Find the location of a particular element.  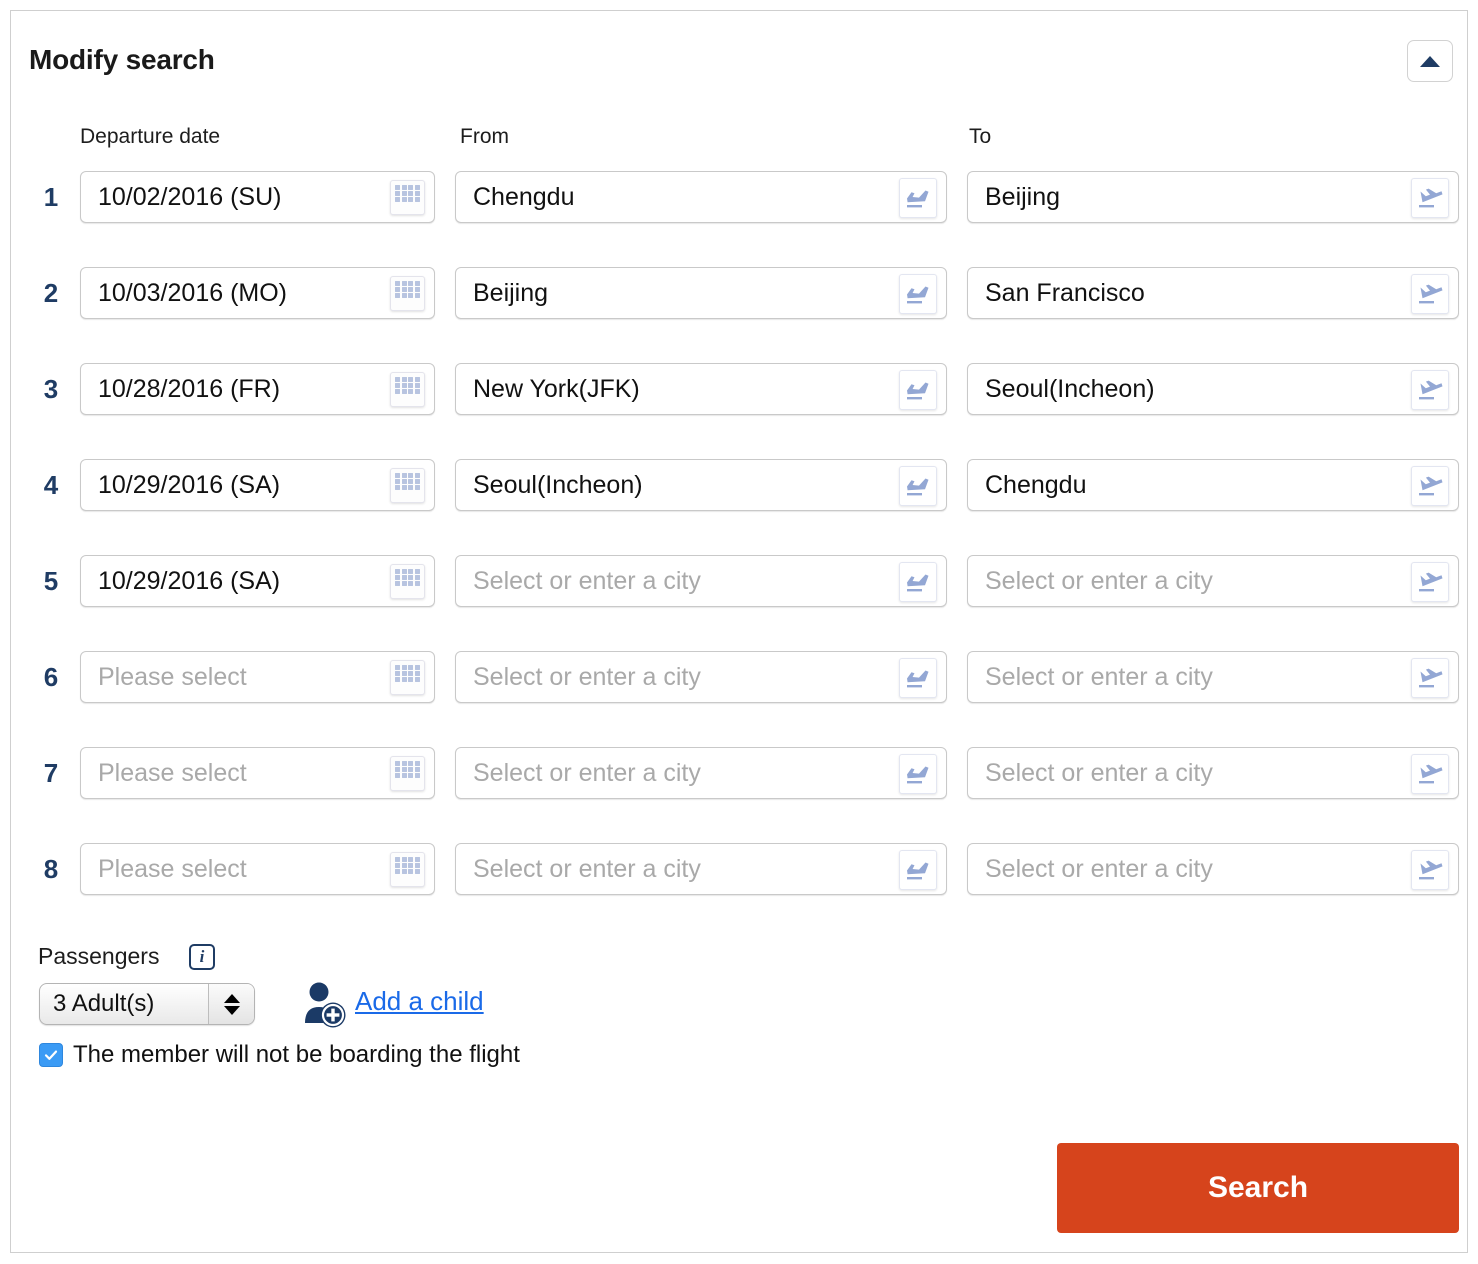

from-city-field-5: Select or enter a city is located at coordinates (701, 581).